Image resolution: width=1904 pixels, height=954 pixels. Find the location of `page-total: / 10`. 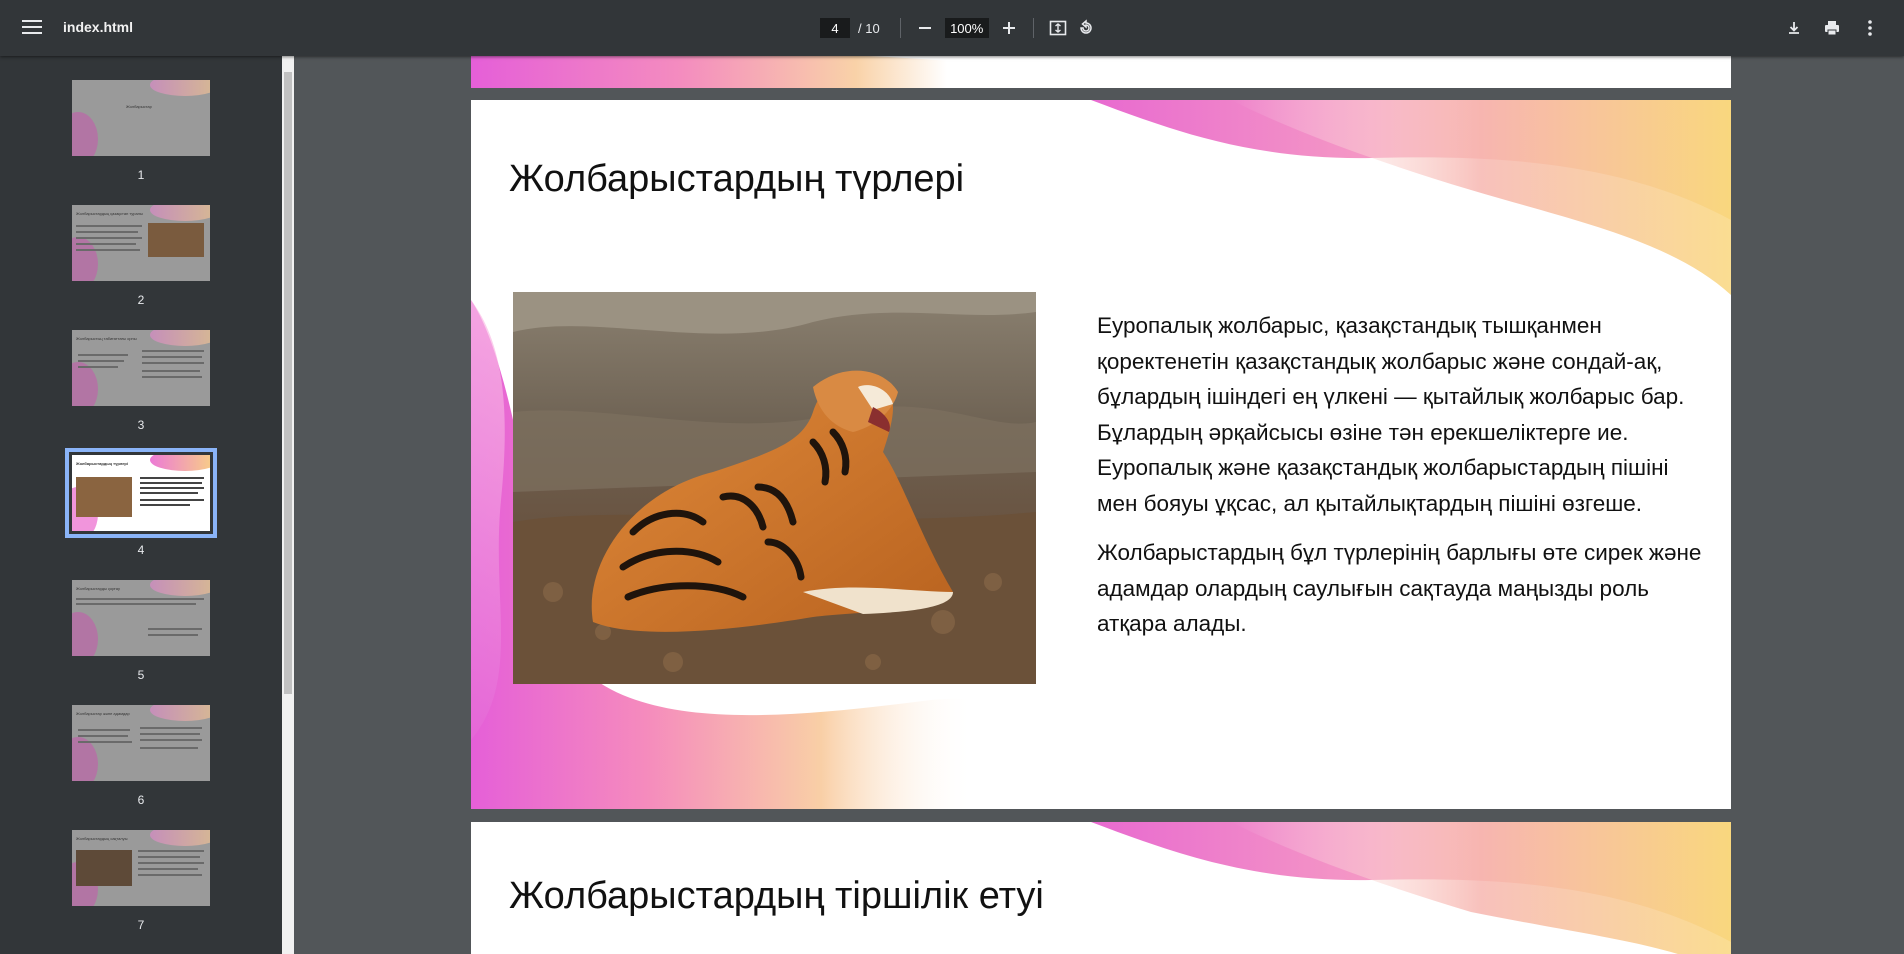

page-total: / 10 is located at coordinates (869, 28).